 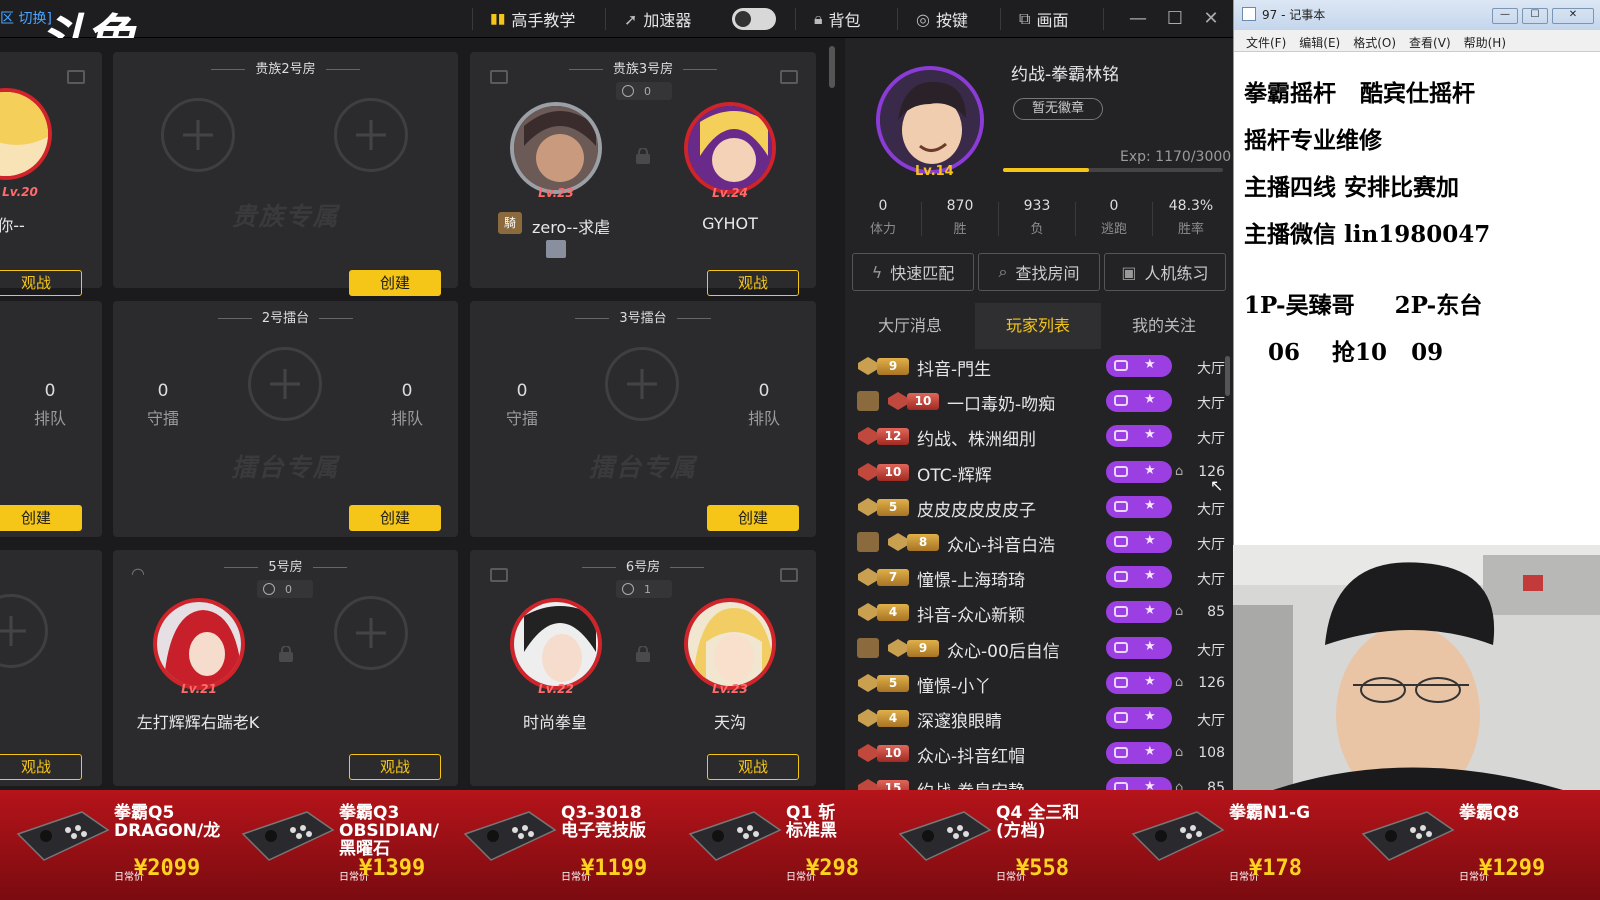 I want to click on notepad-line: 摇杆专业维修, so click(x=1313, y=138).